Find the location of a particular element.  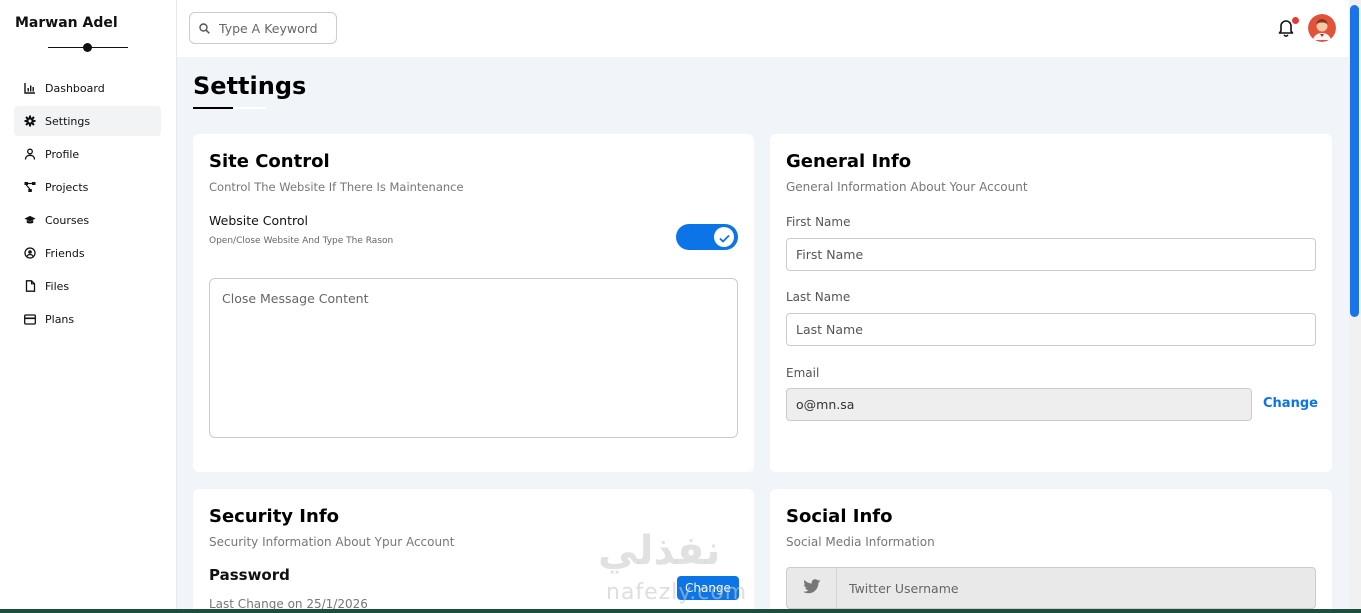

sidebar-item-friends: Friends is located at coordinates (87, 253).